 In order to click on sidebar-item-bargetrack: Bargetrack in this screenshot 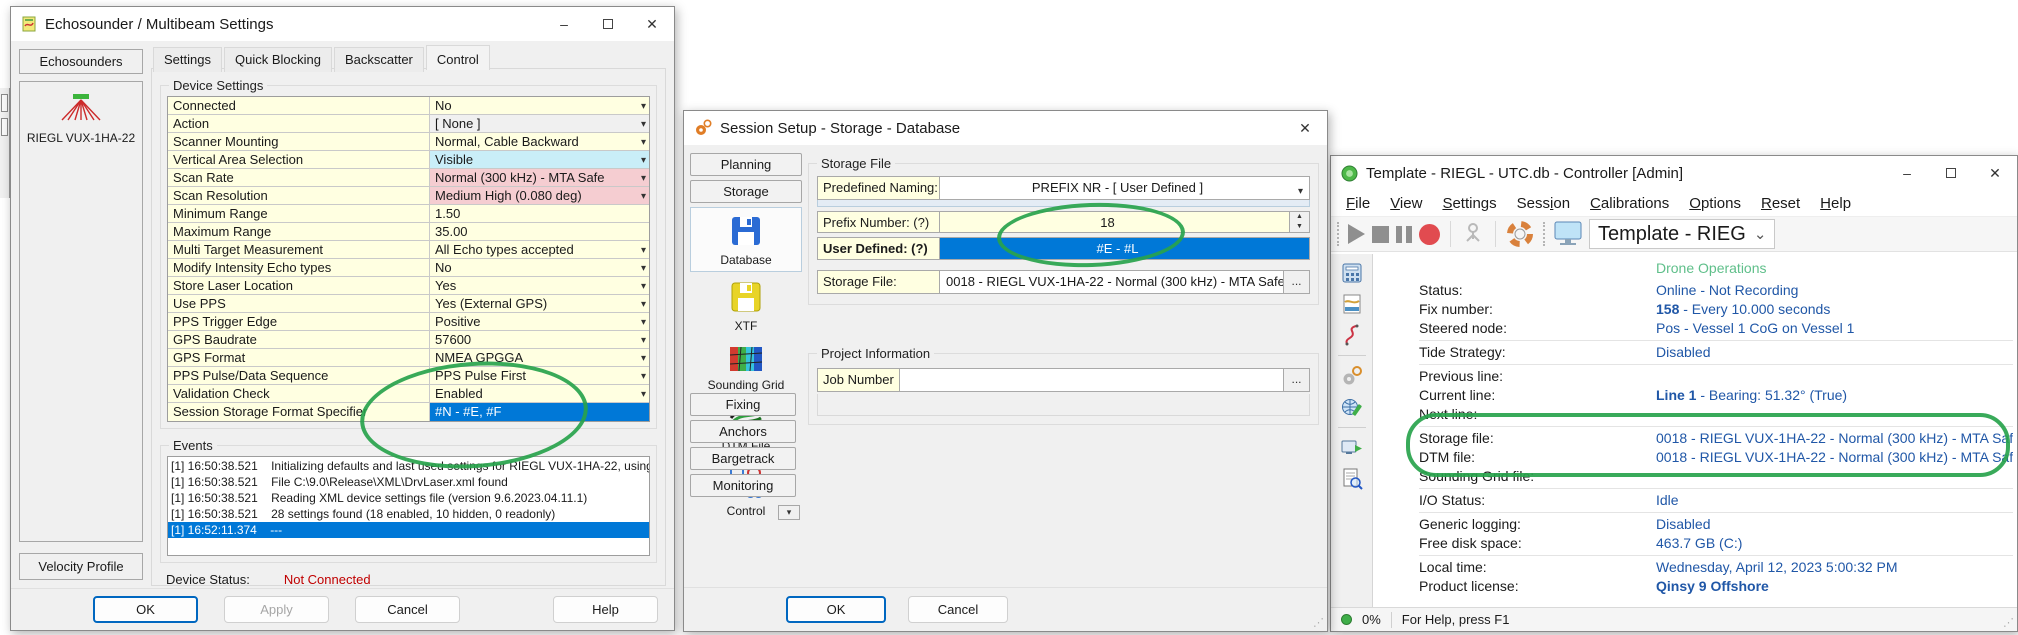, I will do `click(743, 458)`.